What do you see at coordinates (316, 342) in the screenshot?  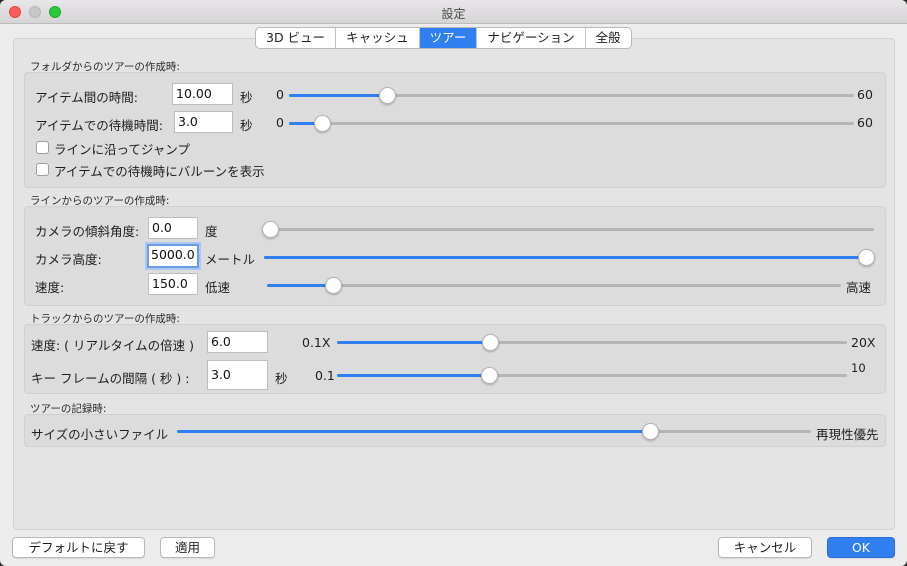 I see `track-speed-min: 0.1X` at bounding box center [316, 342].